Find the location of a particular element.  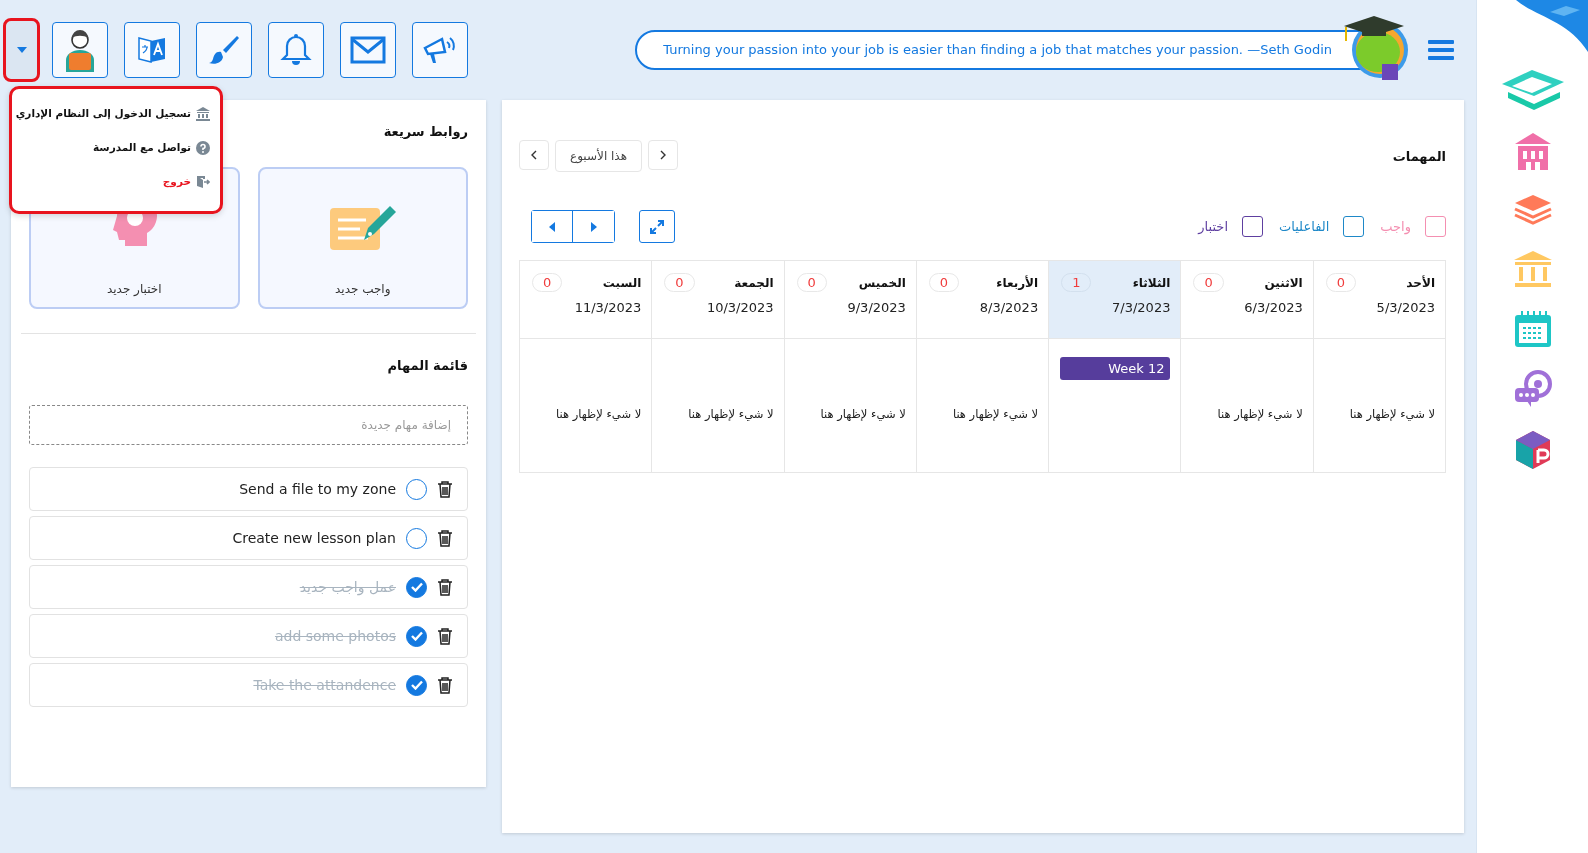

day-date: 9/3/2023 is located at coordinates (876, 307).